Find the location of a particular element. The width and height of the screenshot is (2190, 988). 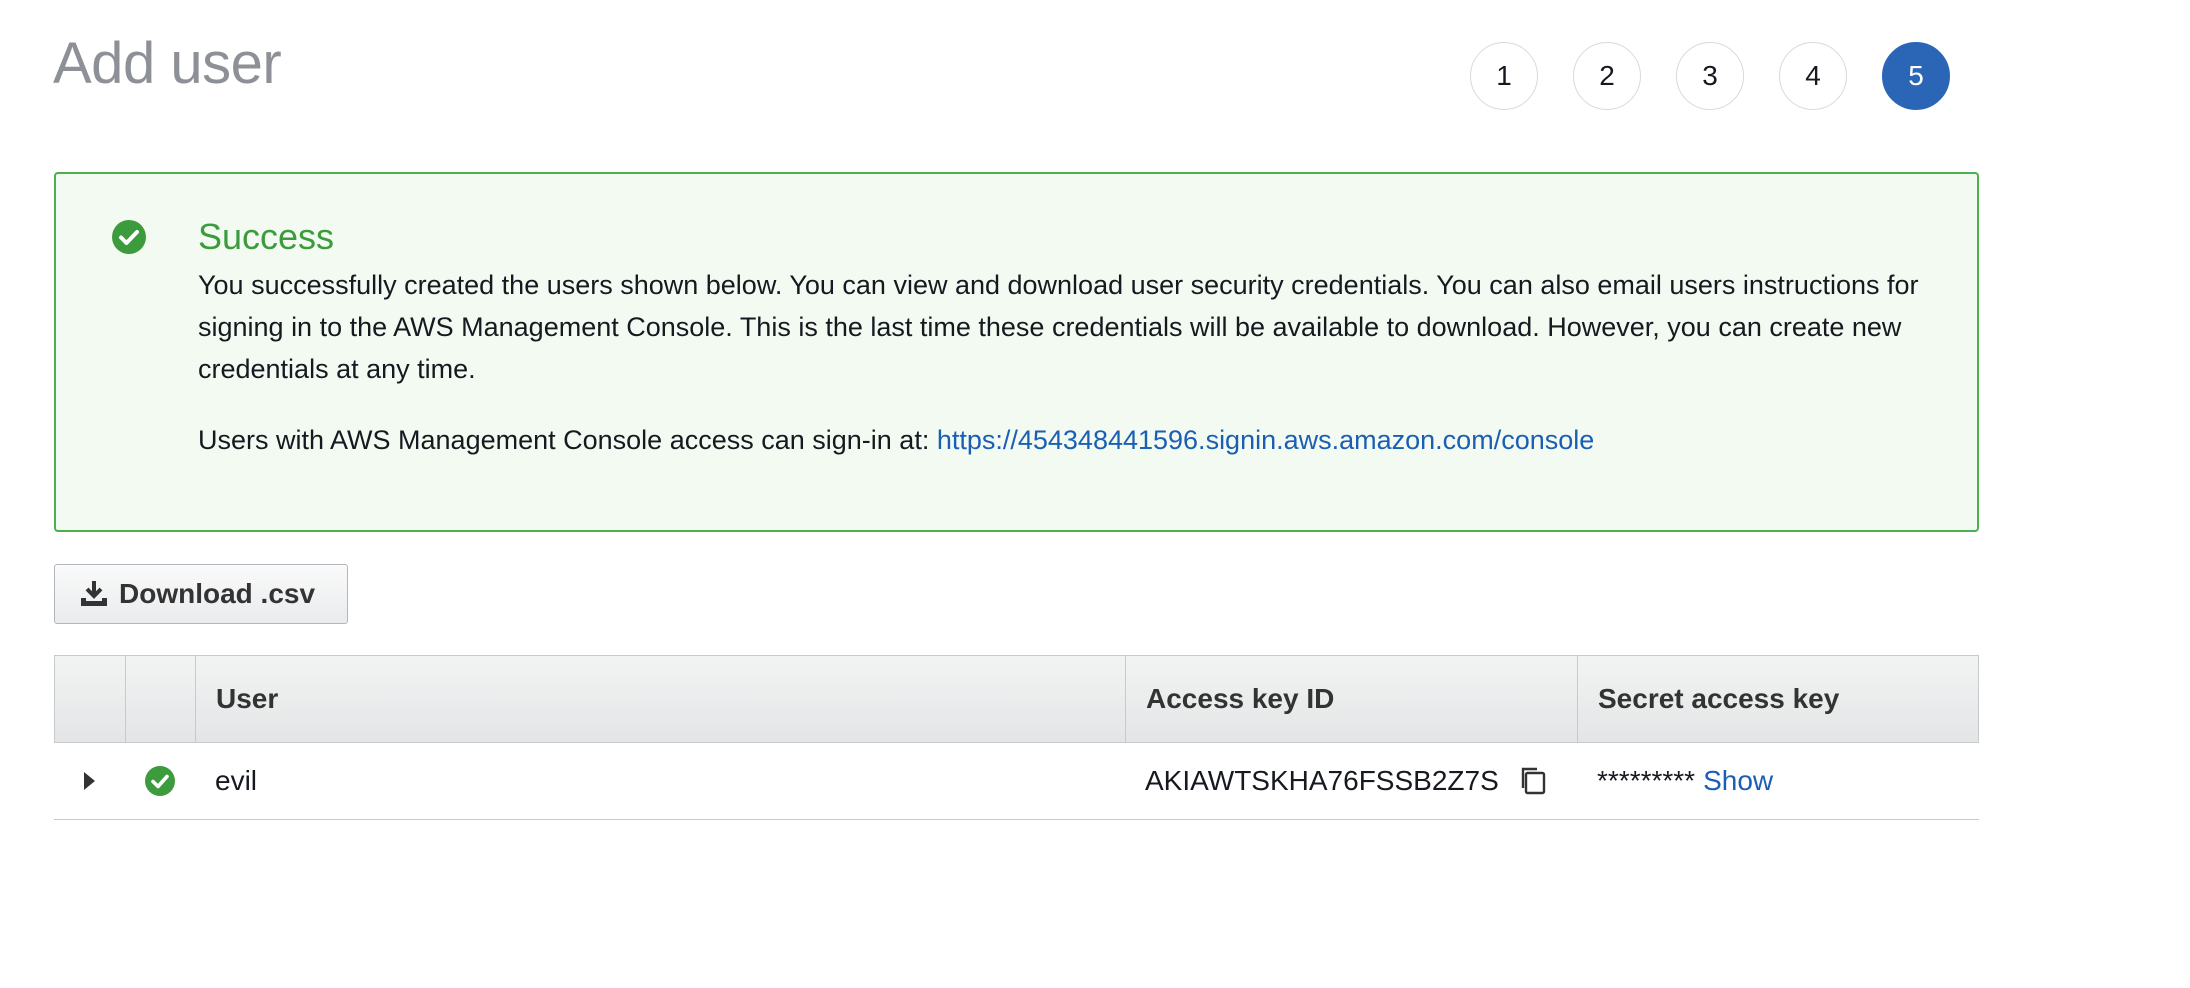

step-3: 3 is located at coordinates (1710, 76).